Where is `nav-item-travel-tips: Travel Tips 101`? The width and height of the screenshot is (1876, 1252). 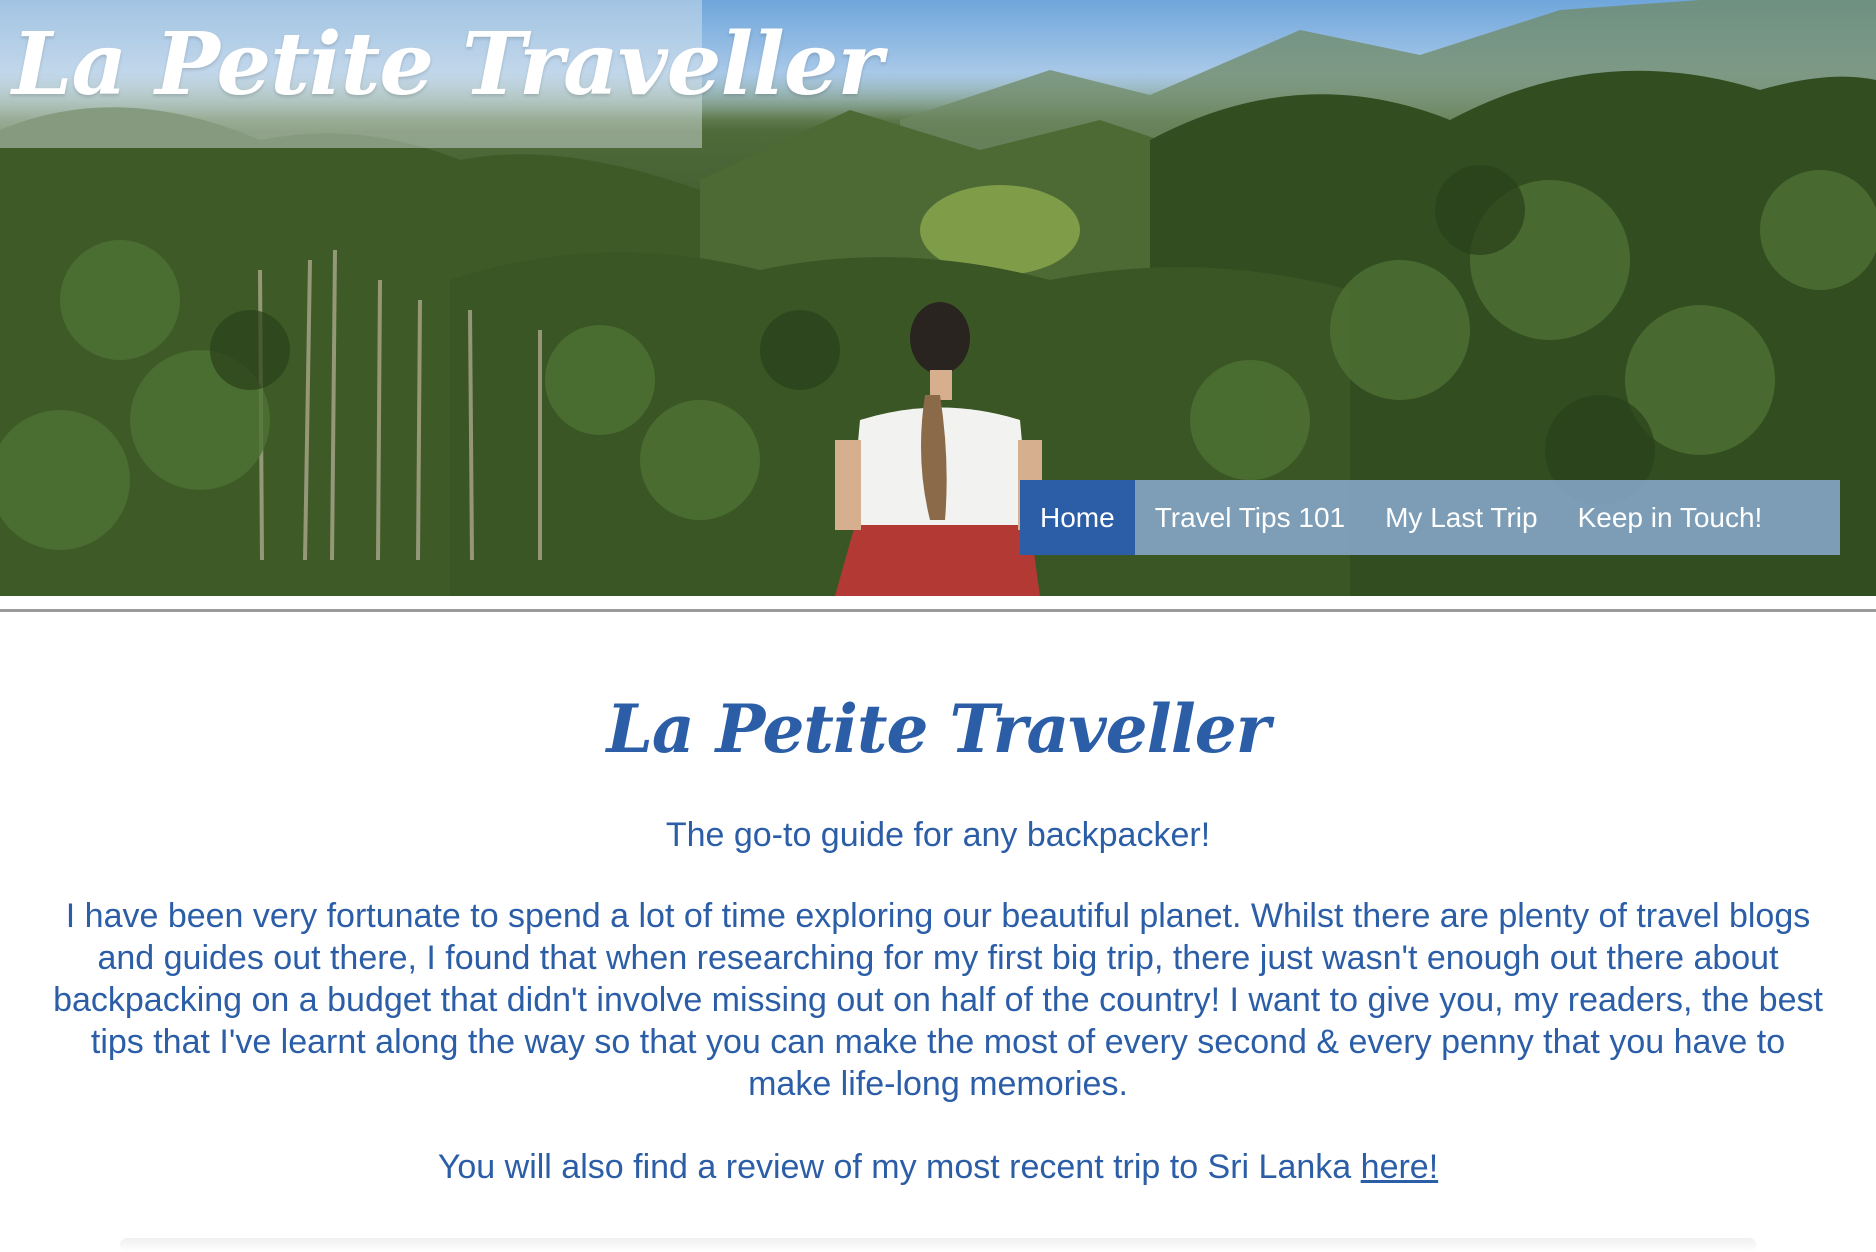 nav-item-travel-tips: Travel Tips 101 is located at coordinates (1250, 517).